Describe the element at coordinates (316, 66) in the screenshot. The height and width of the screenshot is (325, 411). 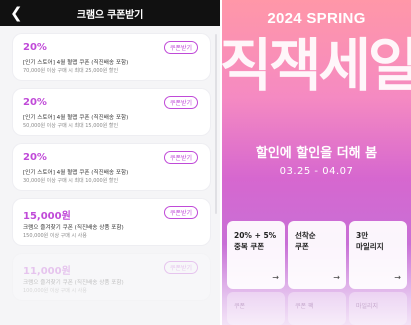
I see `sale-headline: 직잭세일` at that location.